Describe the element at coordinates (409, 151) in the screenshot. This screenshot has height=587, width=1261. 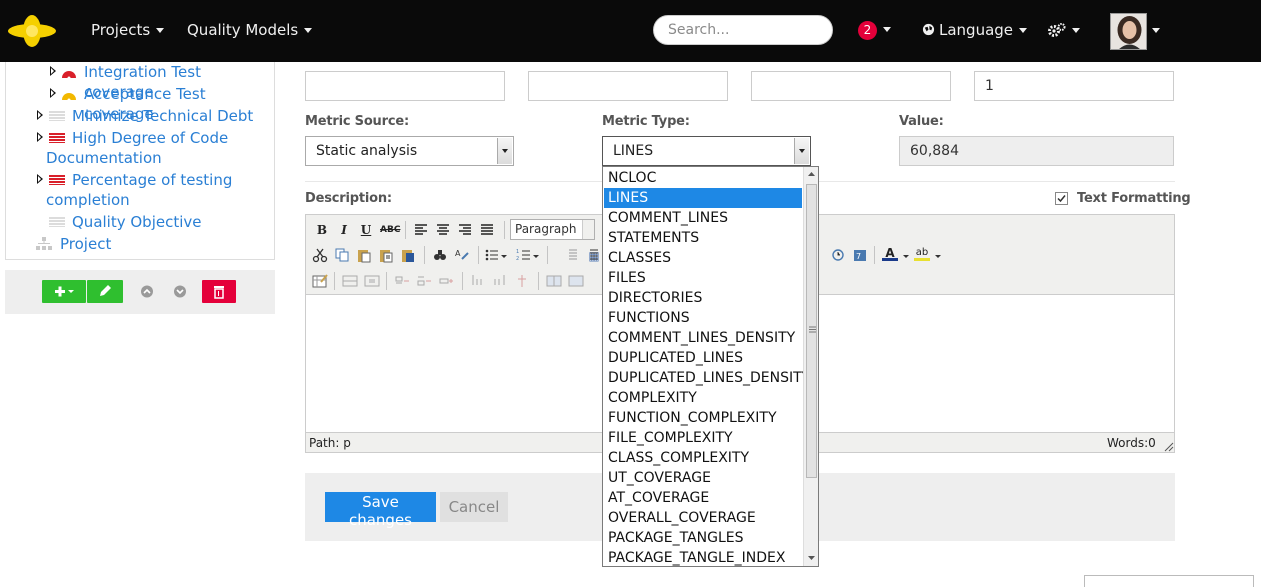
I see `metric-source-select: Static analysis` at that location.